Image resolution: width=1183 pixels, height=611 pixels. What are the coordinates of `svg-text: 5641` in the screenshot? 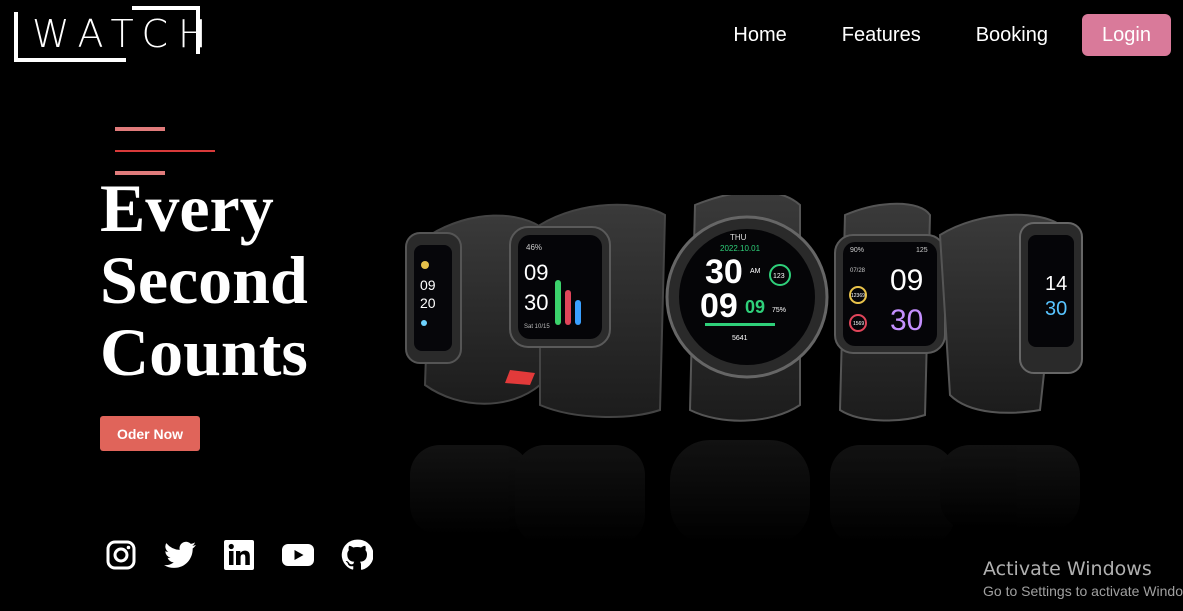 It's located at (740, 338).